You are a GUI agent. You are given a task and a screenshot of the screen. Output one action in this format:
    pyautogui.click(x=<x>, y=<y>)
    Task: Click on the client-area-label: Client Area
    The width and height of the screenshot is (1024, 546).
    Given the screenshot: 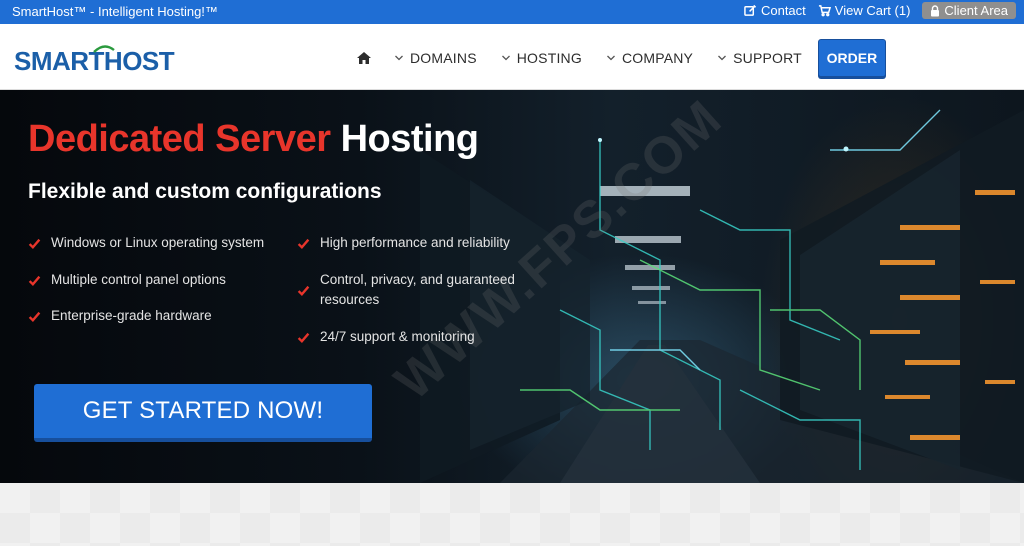 What is the action you would take?
    pyautogui.click(x=976, y=10)
    